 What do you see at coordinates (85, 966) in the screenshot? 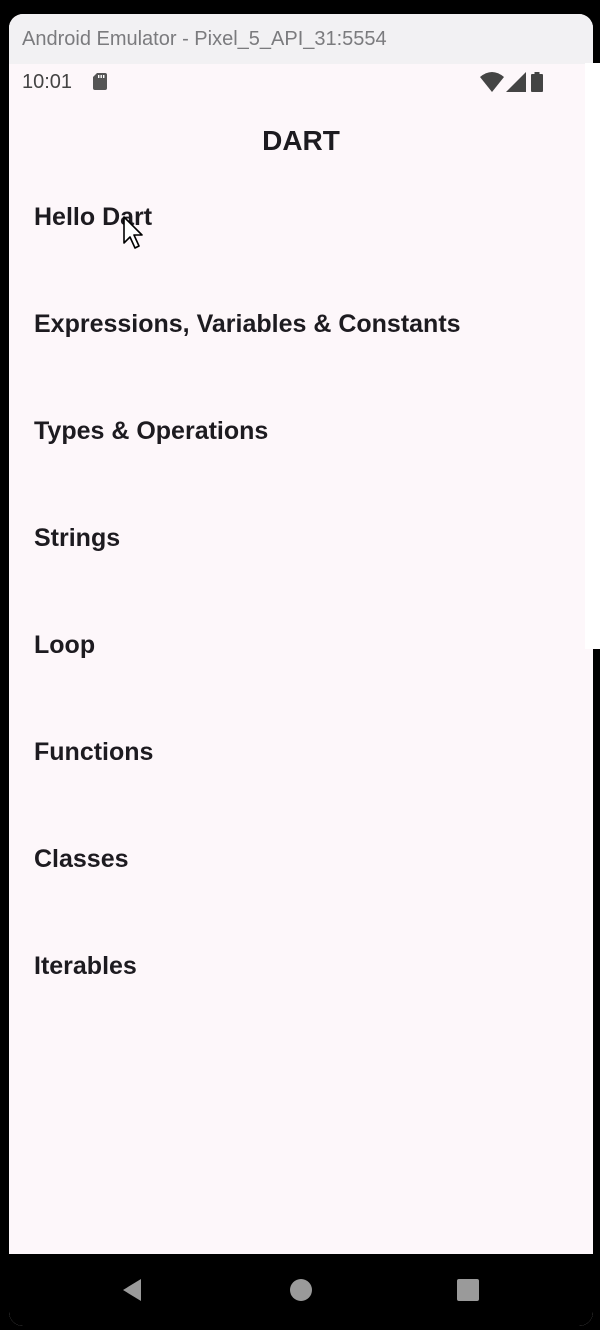
I see `list-item-label: Iterables` at bounding box center [85, 966].